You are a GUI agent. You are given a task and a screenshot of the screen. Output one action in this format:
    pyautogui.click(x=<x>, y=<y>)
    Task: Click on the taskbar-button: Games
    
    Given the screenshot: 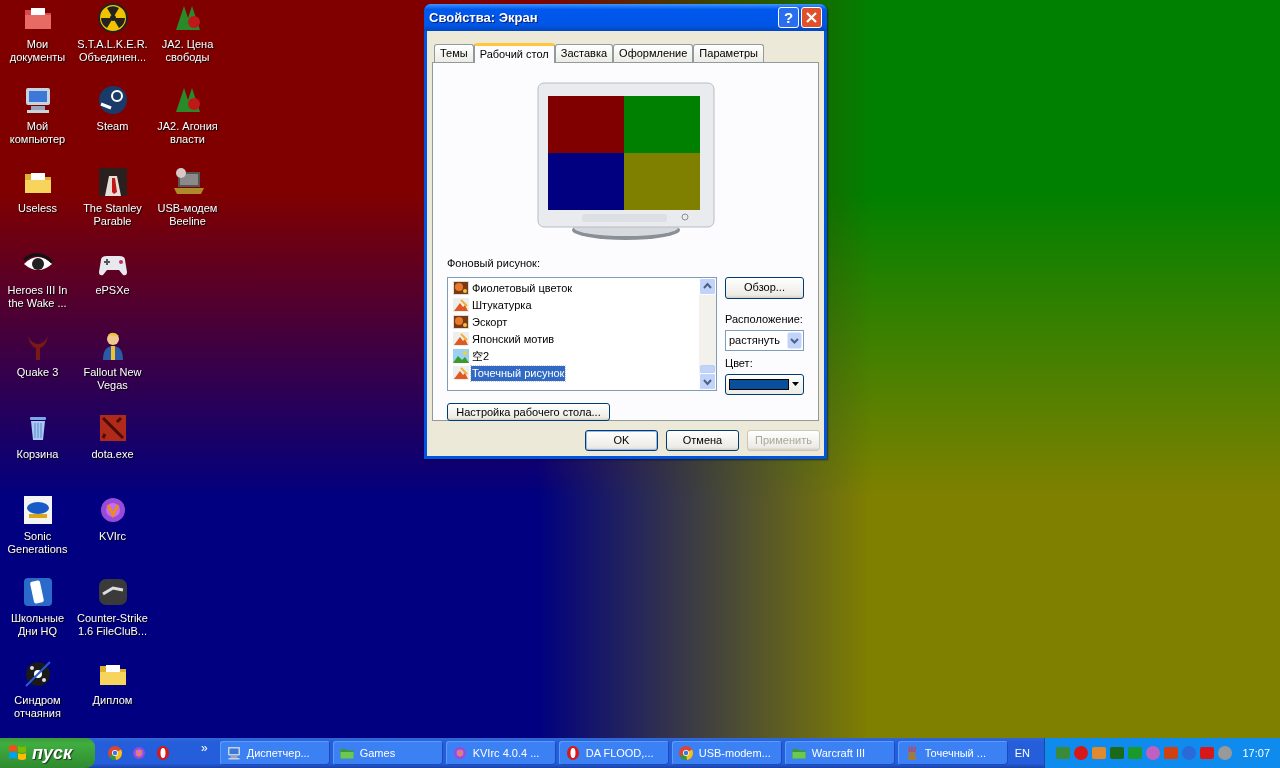 What is the action you would take?
    pyautogui.click(x=387, y=753)
    